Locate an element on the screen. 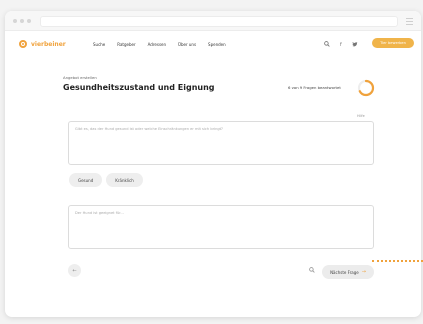 The height and width of the screenshot is (324, 423). window-controls is located at coordinates (22, 21).